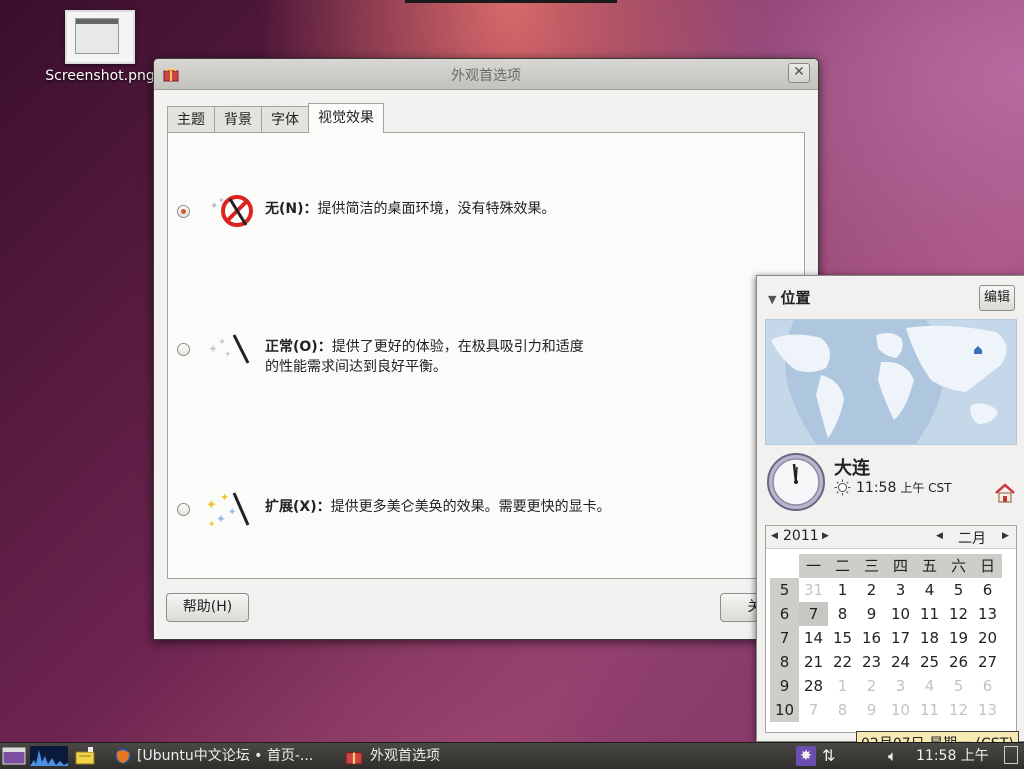 This screenshot has height=769, width=1024. I want to click on calendar-day: 22, so click(842, 662).